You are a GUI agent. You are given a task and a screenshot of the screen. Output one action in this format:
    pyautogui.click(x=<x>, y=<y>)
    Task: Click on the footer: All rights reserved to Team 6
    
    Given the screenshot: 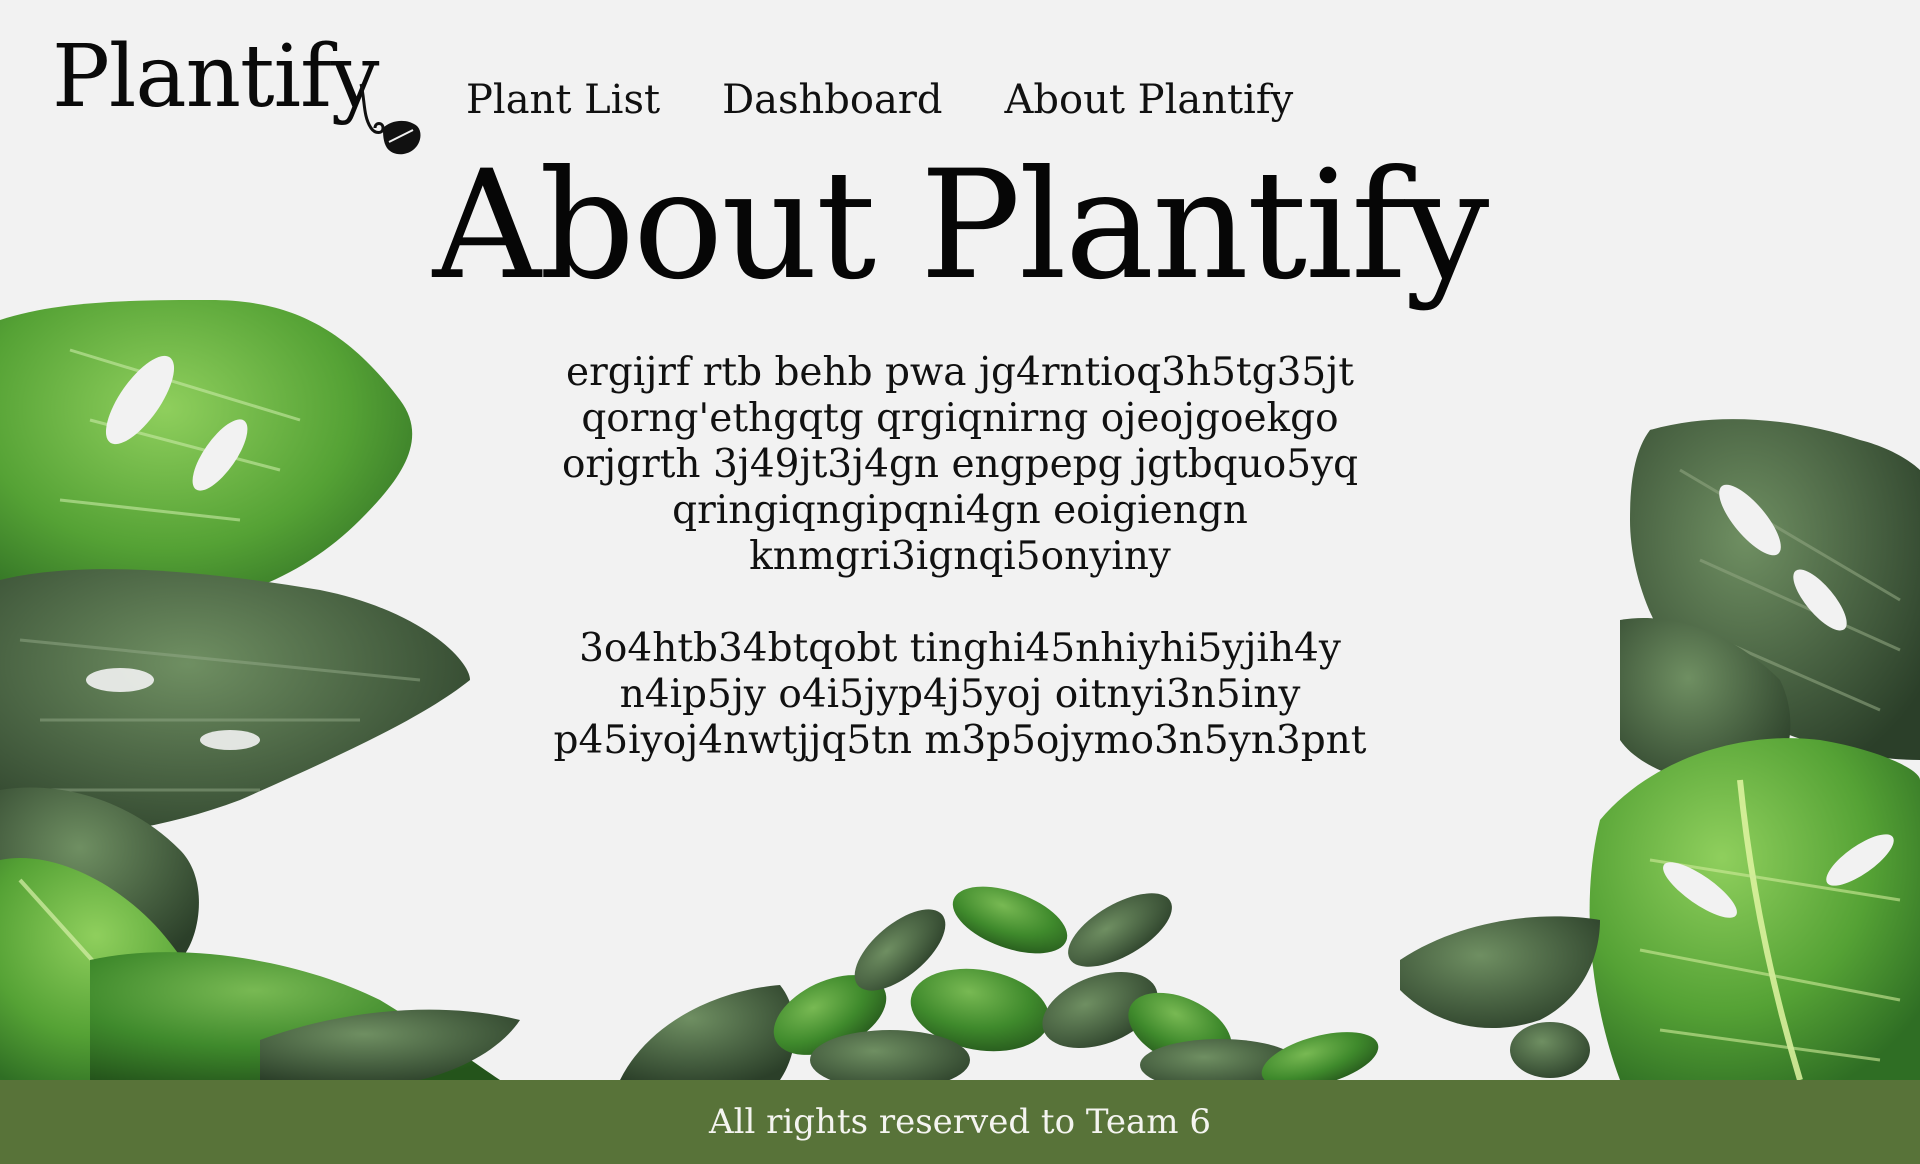 What is the action you would take?
    pyautogui.click(x=960, y=1122)
    